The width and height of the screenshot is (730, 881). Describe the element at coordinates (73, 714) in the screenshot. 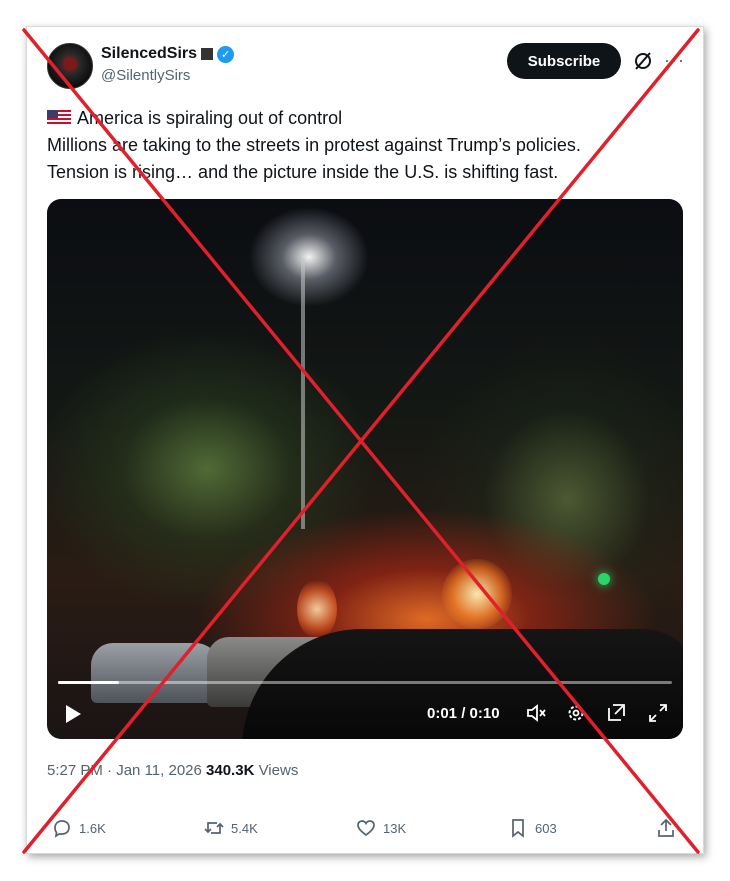

I see `play-icon` at that location.